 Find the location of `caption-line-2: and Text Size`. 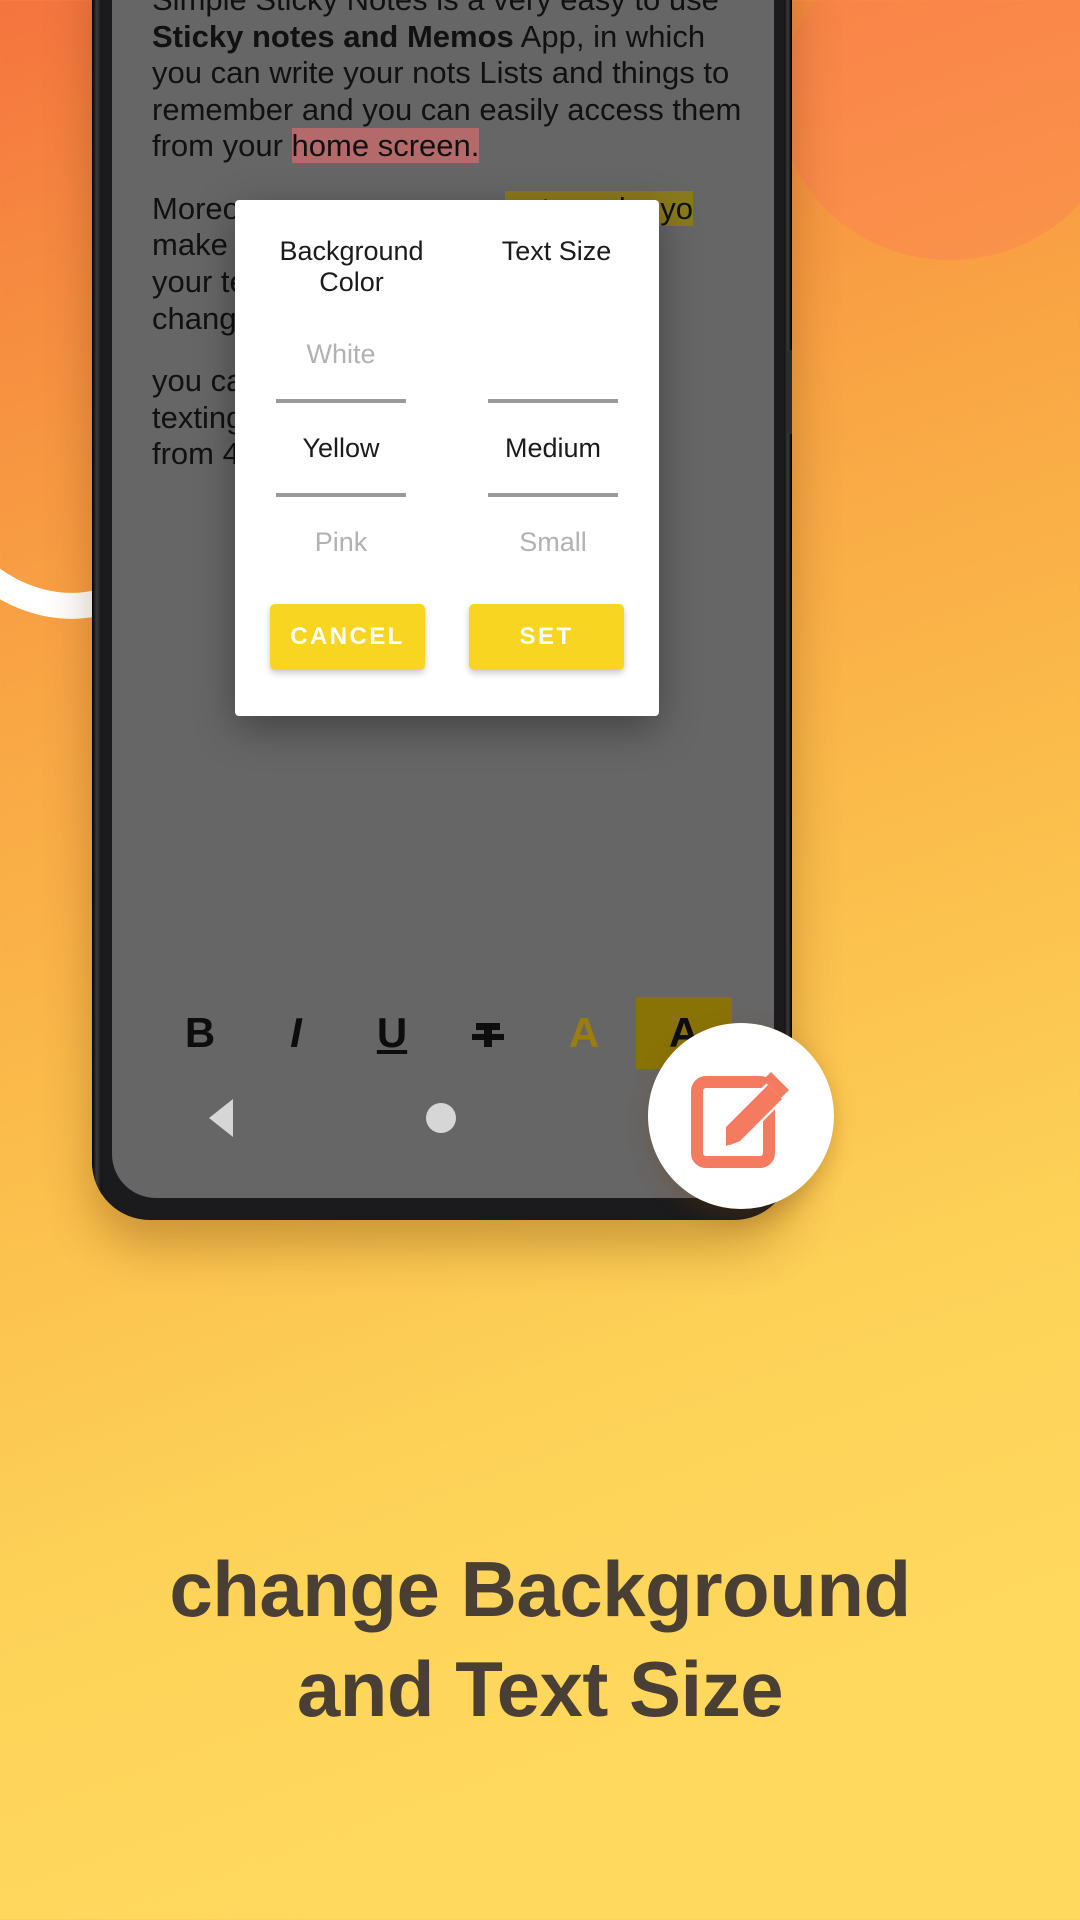

caption-line-2: and Text Size is located at coordinates (540, 1688).